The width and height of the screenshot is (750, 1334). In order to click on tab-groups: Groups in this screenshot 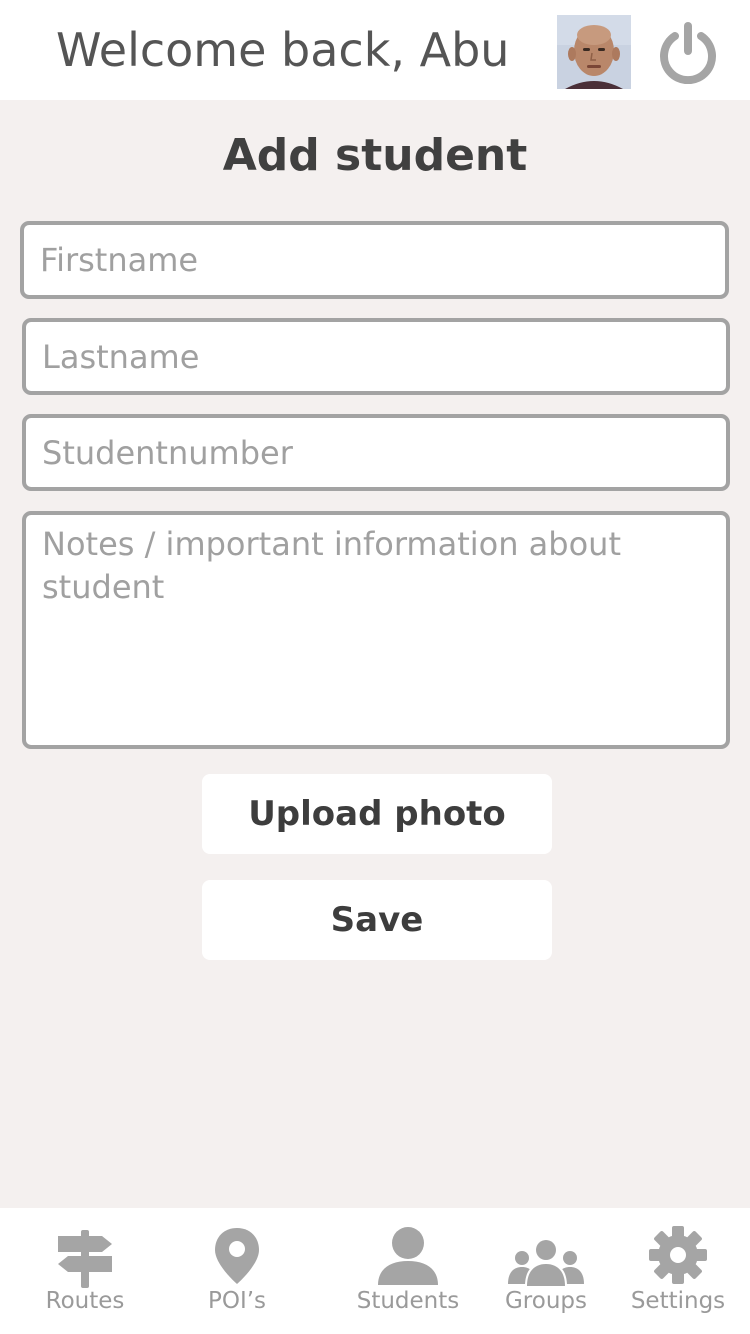, I will do `click(546, 1271)`.